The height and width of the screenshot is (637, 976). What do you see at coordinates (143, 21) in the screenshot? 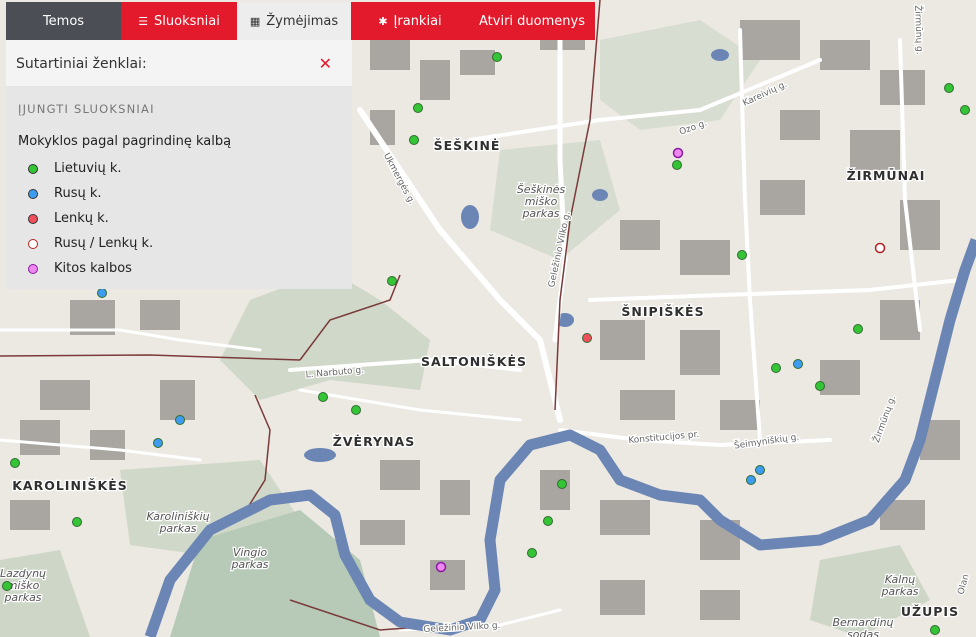
I see `list-icon: ☰` at bounding box center [143, 21].